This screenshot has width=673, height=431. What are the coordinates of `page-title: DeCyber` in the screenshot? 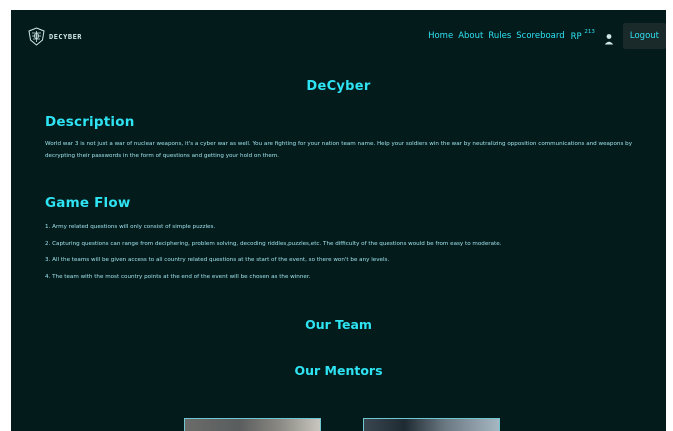 It's located at (338, 86).